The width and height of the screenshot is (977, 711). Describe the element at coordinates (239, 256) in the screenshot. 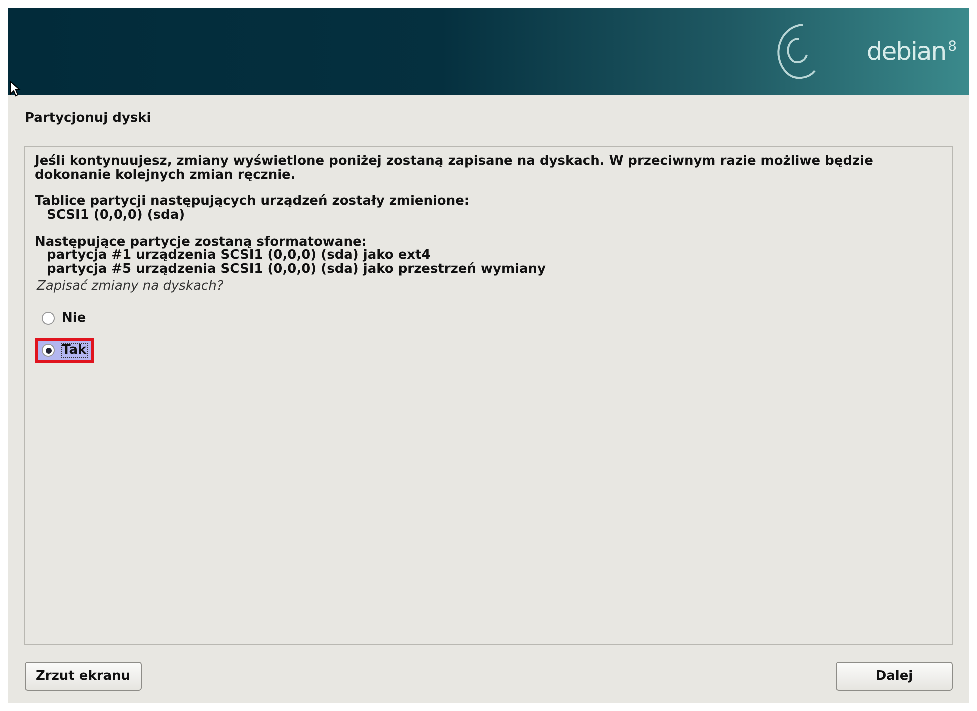

I see `list-item: partycja #1 urządzenia SCSI1 (0,0,0) (sda) jako ext4` at that location.